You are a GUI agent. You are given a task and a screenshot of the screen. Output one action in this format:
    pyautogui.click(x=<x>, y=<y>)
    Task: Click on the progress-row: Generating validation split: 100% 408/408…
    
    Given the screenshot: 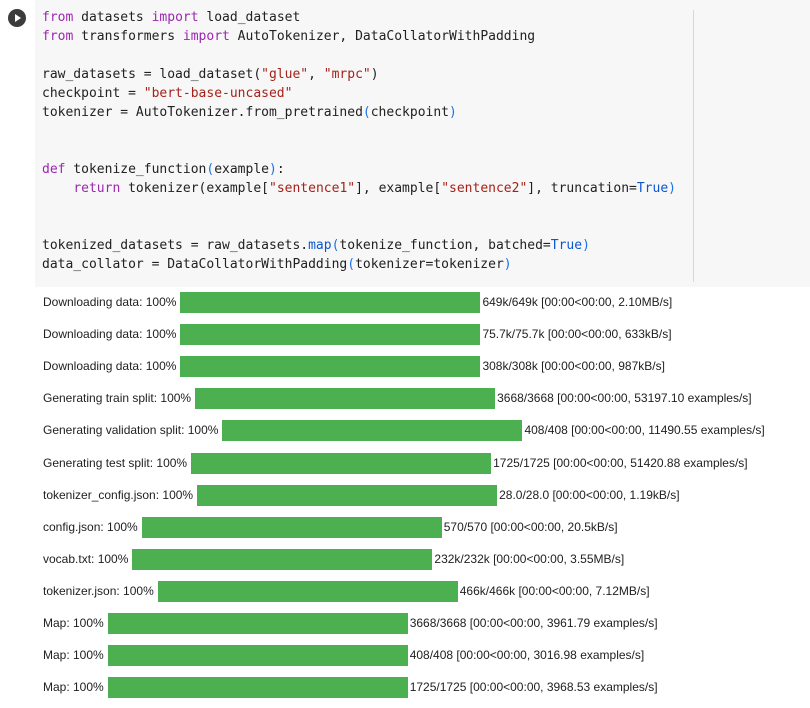 What is the action you would take?
    pyautogui.click(x=404, y=430)
    